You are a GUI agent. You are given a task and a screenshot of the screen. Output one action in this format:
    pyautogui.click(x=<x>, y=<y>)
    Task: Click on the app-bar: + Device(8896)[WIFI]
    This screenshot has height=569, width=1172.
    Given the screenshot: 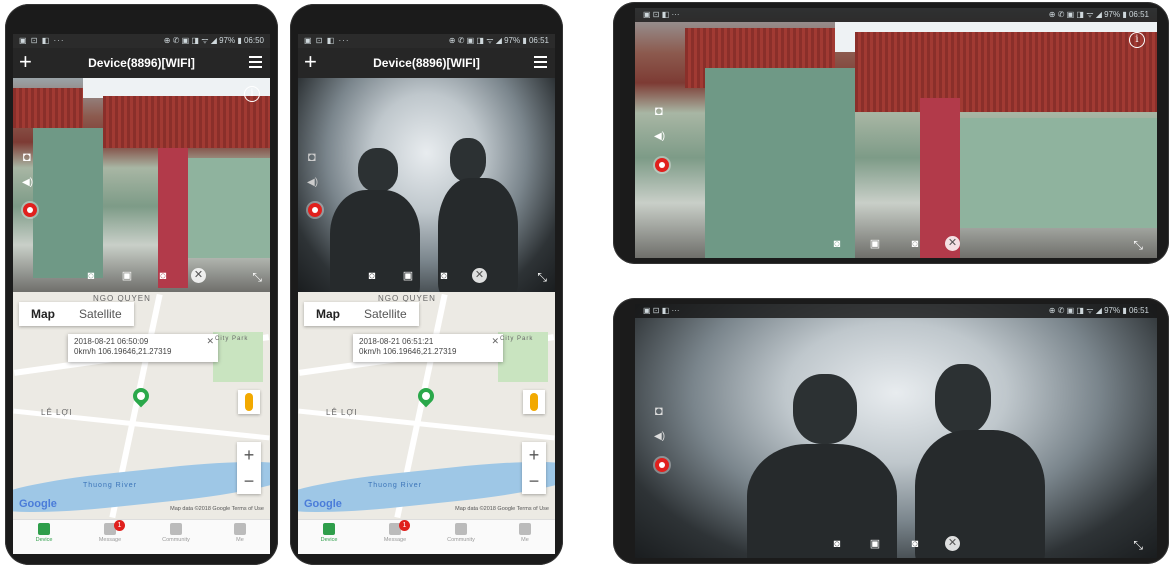 What is the action you would take?
    pyautogui.click(x=426, y=63)
    